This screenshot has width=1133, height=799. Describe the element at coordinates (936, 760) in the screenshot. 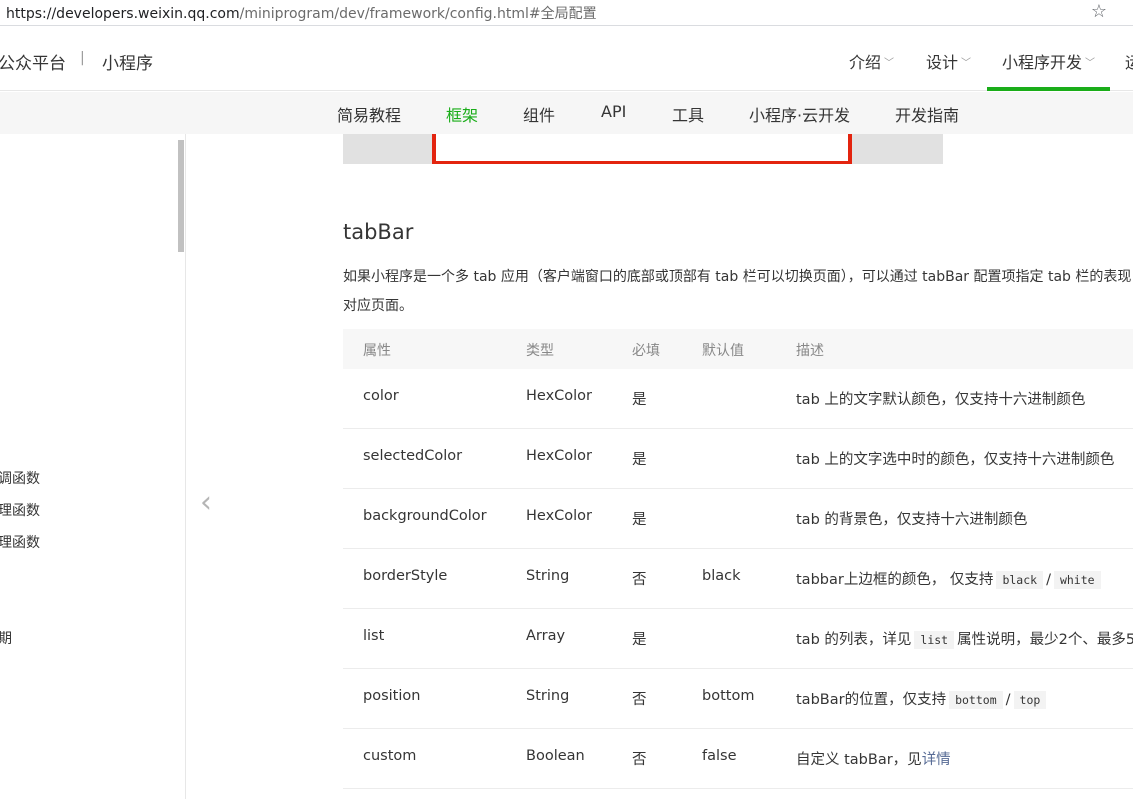

I see `details-link: 详情` at that location.